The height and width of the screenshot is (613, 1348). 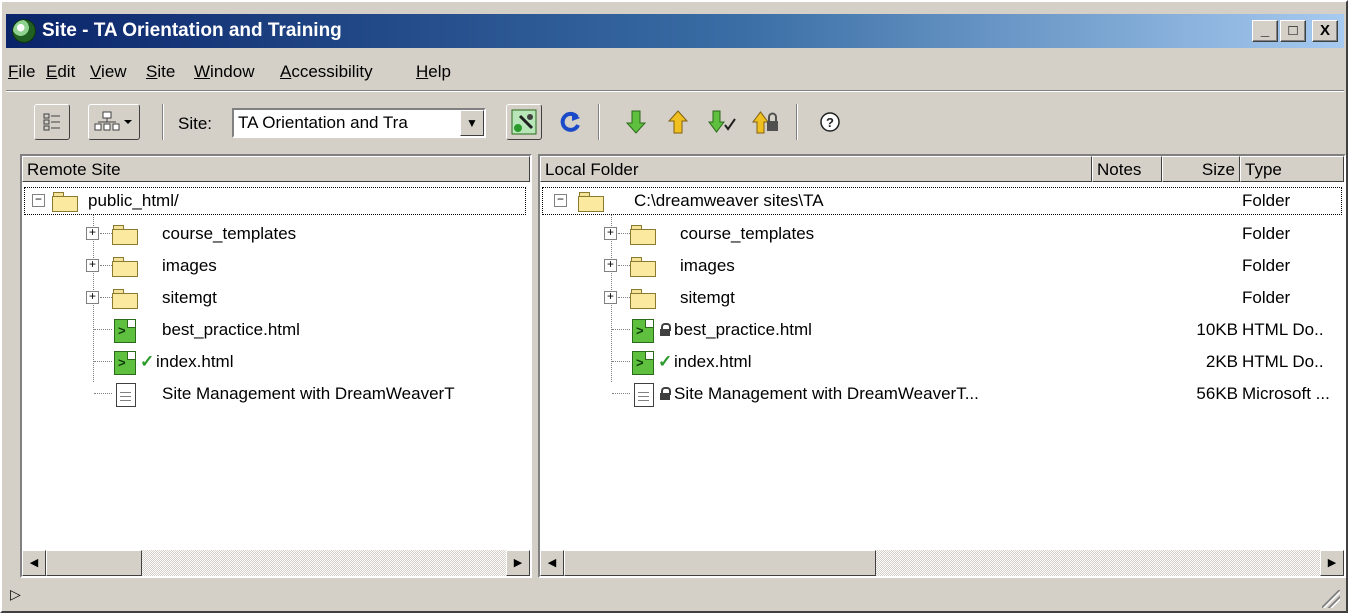 I want to click on menu-file: File, so click(x=21, y=72).